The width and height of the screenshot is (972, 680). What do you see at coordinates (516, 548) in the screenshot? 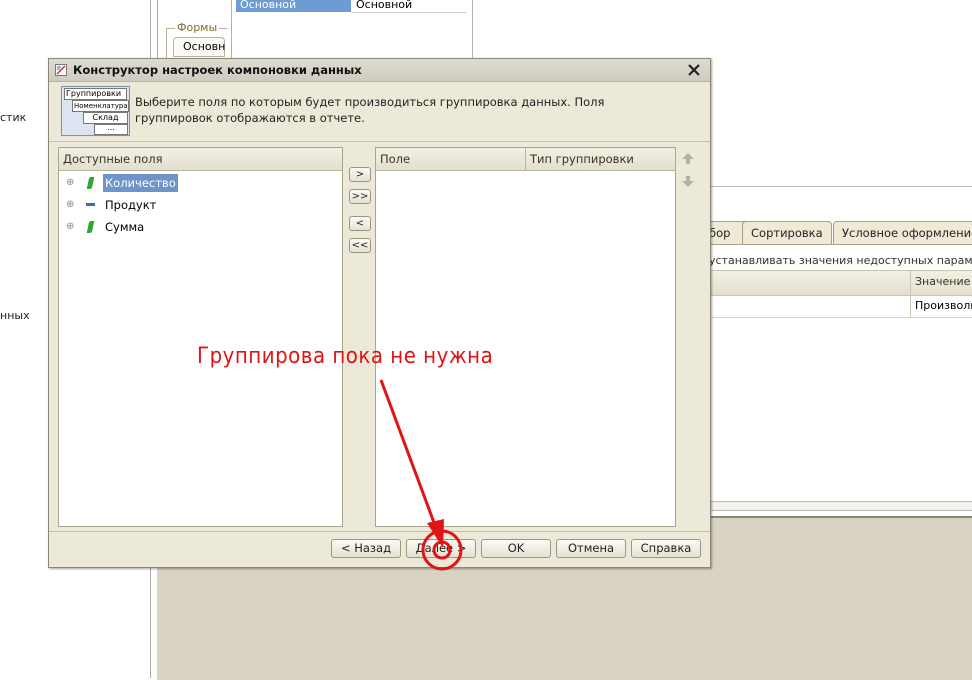
I see `ok-button: OK` at bounding box center [516, 548].